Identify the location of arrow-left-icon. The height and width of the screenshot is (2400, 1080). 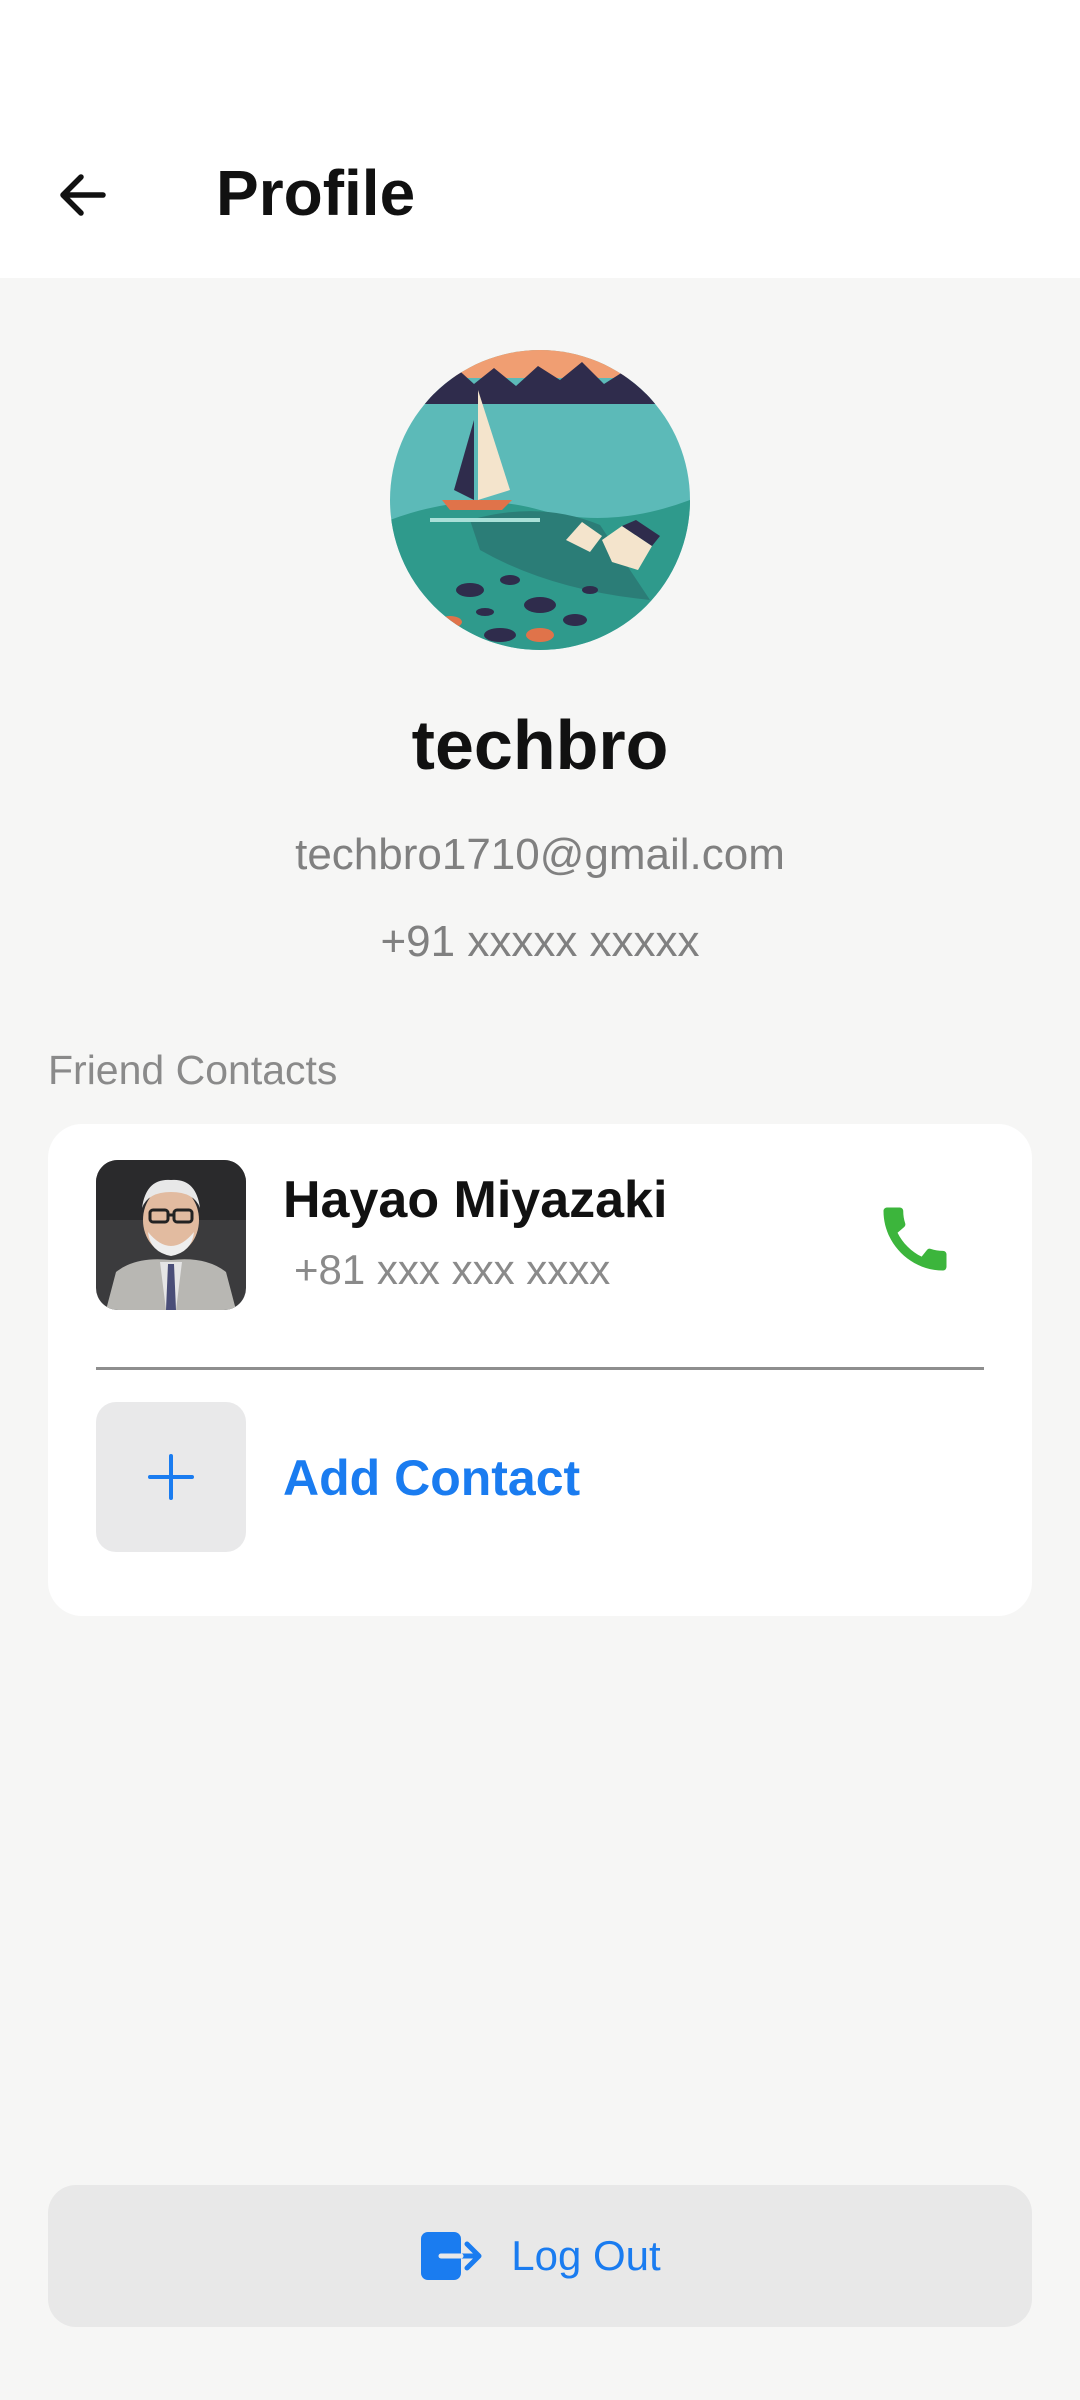
(83, 195).